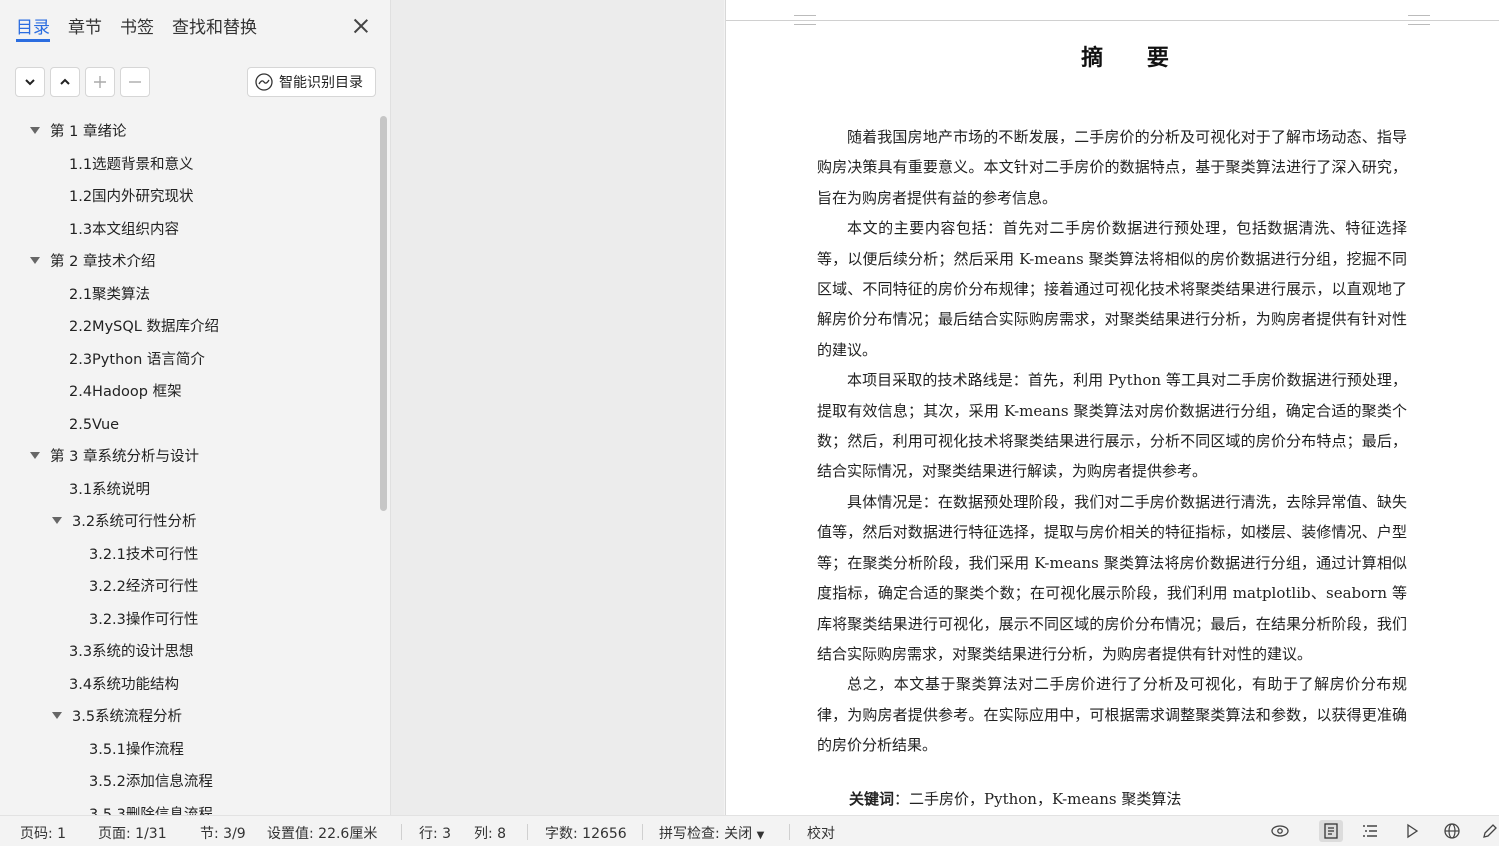 The image size is (1499, 846). What do you see at coordinates (760, 835) in the screenshot?
I see `chevron-down-icon: ▼` at bounding box center [760, 835].